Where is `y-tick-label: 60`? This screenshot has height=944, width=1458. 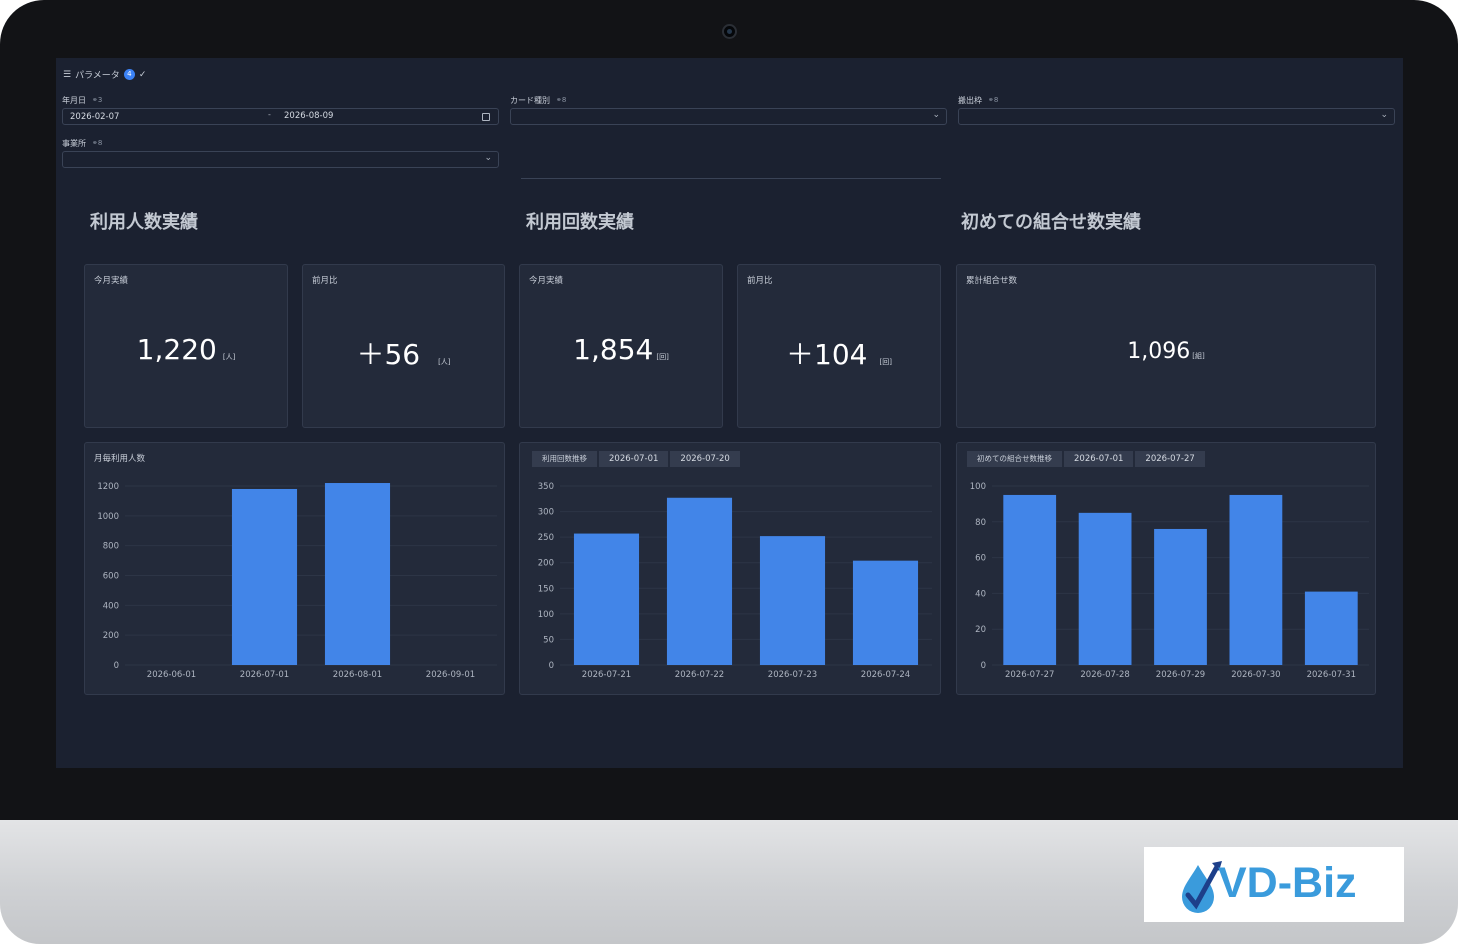
y-tick-label: 60 is located at coordinates (980, 559).